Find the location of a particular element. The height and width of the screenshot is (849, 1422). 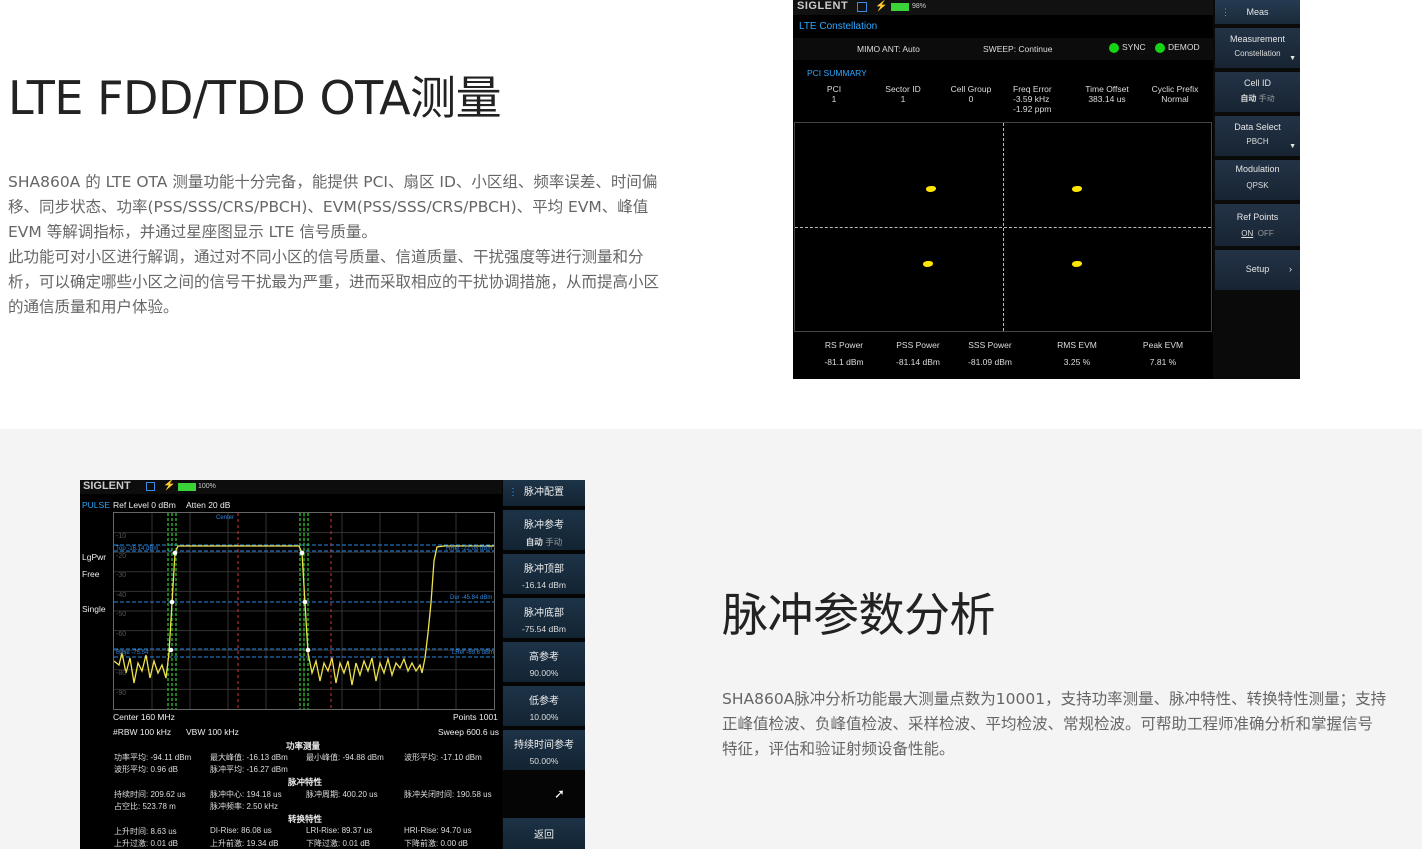

col-header: Time Offset is located at coordinates (1107, 89).